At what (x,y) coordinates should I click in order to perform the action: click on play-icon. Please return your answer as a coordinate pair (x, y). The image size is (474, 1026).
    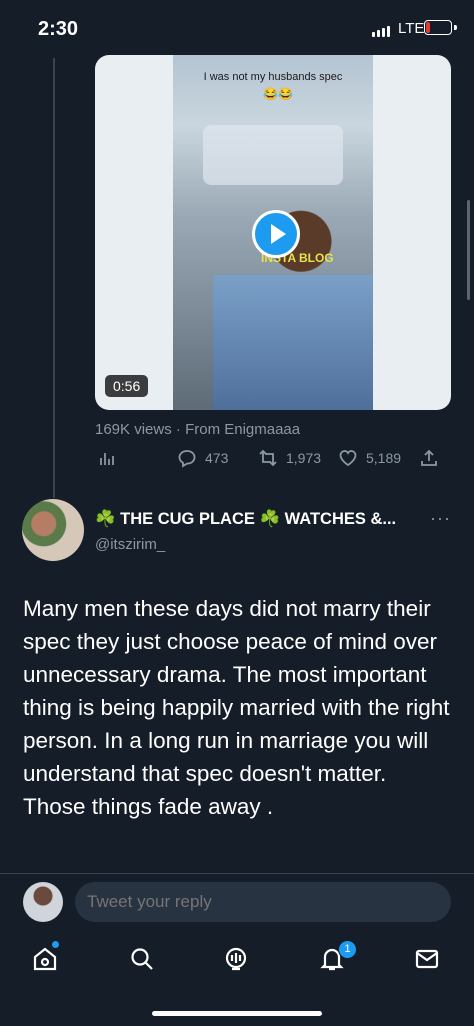
    Looking at the image, I should click on (276, 234).